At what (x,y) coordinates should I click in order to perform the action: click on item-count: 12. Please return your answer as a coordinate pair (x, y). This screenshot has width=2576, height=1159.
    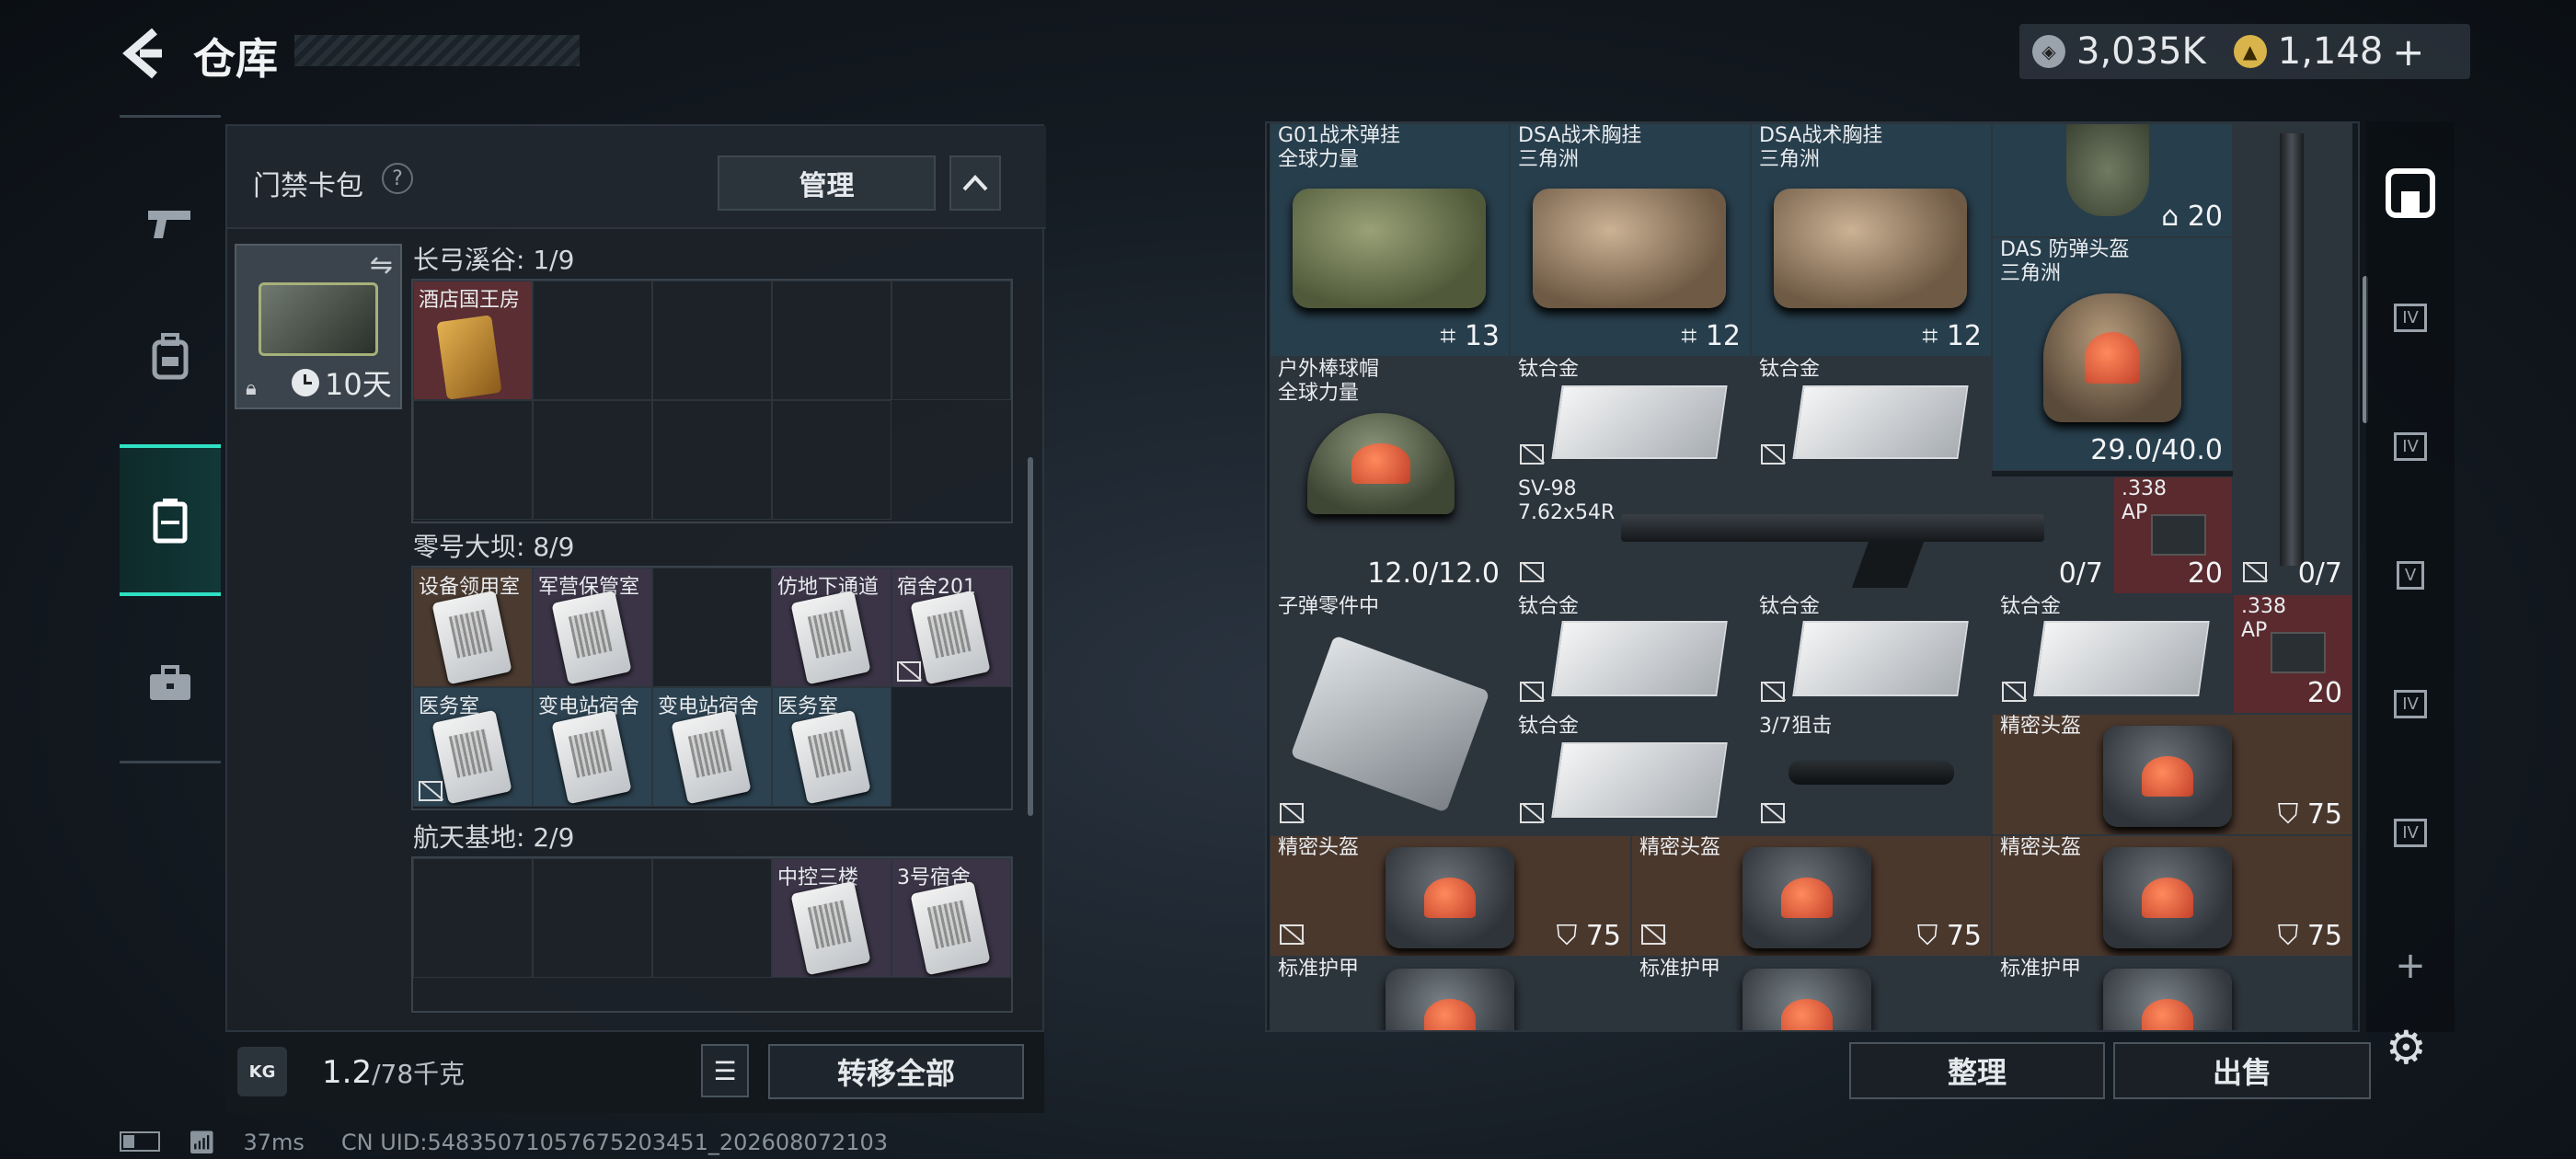
    Looking at the image, I should click on (1723, 336).